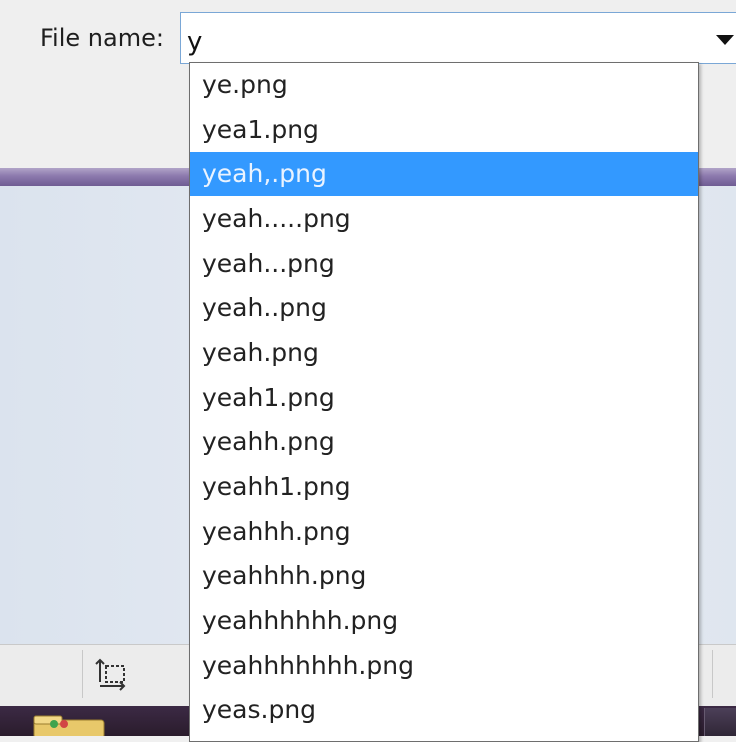 This screenshot has height=742, width=736. Describe the element at coordinates (444, 219) in the screenshot. I see `autocomplete-item: yeah.....png` at that location.